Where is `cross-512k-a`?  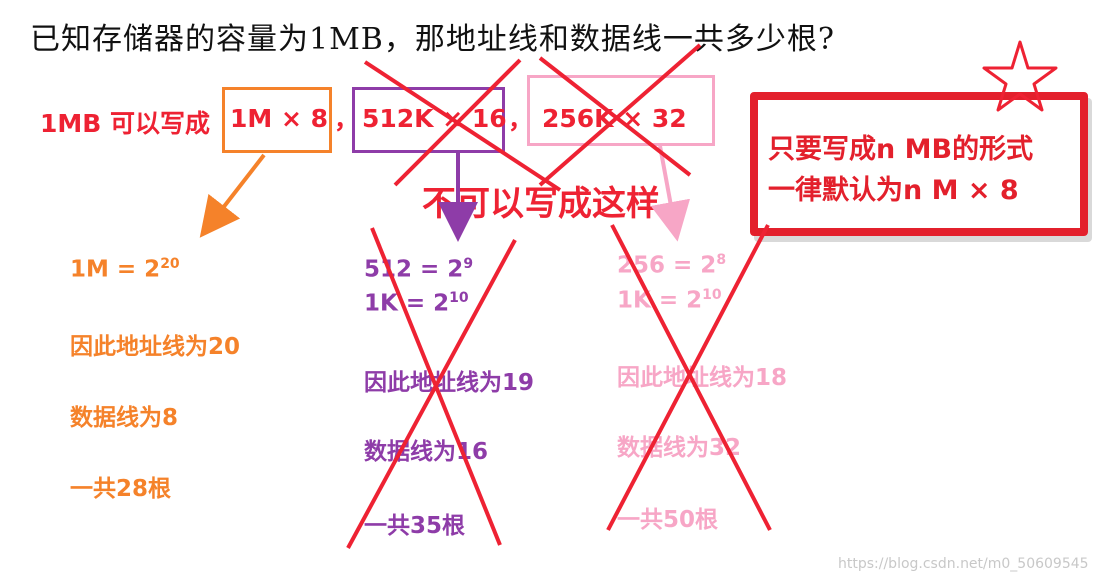 cross-512k-a is located at coordinates (462, 126).